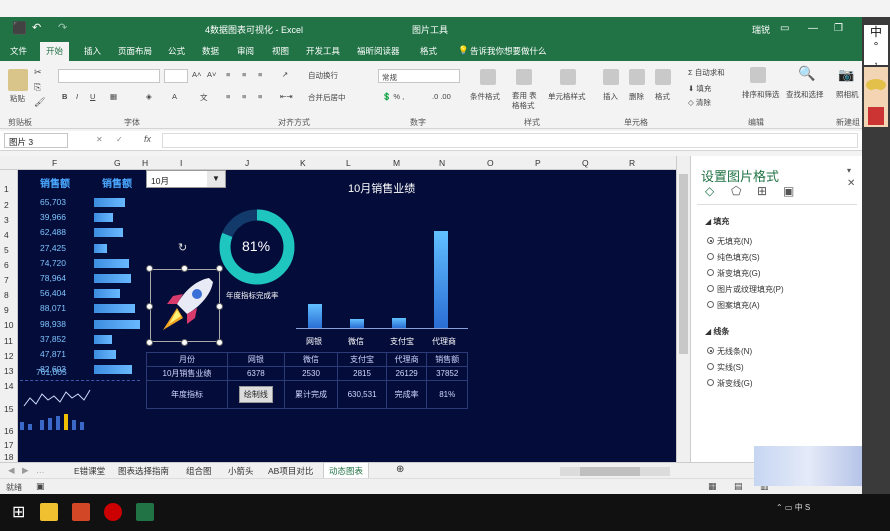 The height and width of the screenshot is (531, 890). What do you see at coordinates (18, 51) in the screenshot?
I see `tab-file: 文件` at bounding box center [18, 51].